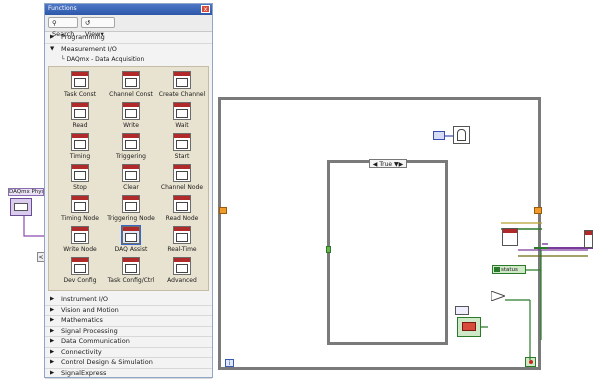 The width and height of the screenshot is (593, 380). I want to click on category-label: Vision and Motion, so click(90, 309).